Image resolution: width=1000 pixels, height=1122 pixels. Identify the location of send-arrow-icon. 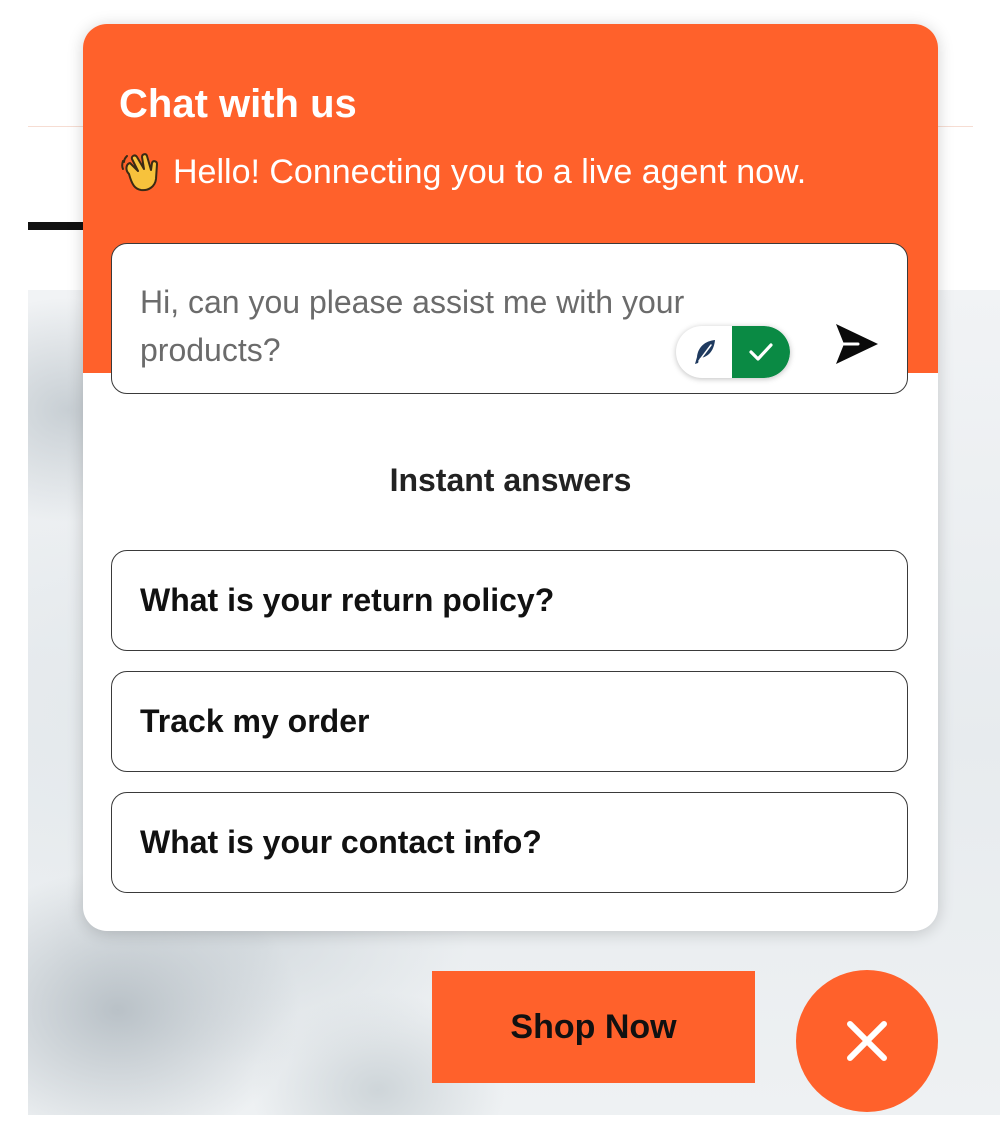
(857, 344).